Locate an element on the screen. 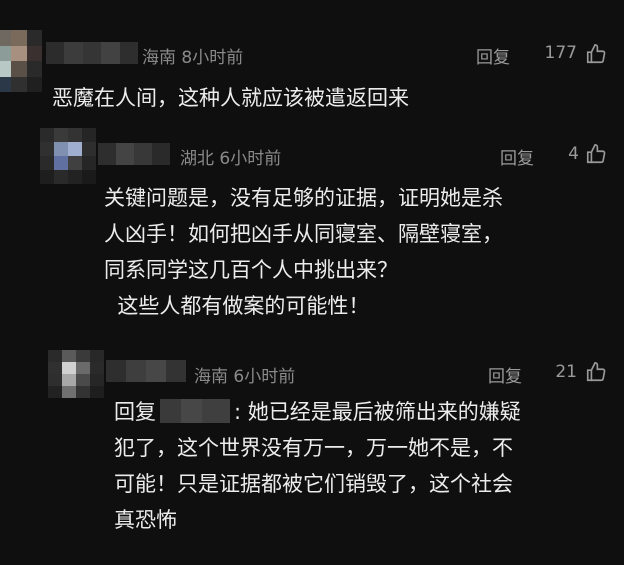 The image size is (624, 565). reply-text: : 她已经是最后被筛出来的嫌疑 is located at coordinates (377, 412).